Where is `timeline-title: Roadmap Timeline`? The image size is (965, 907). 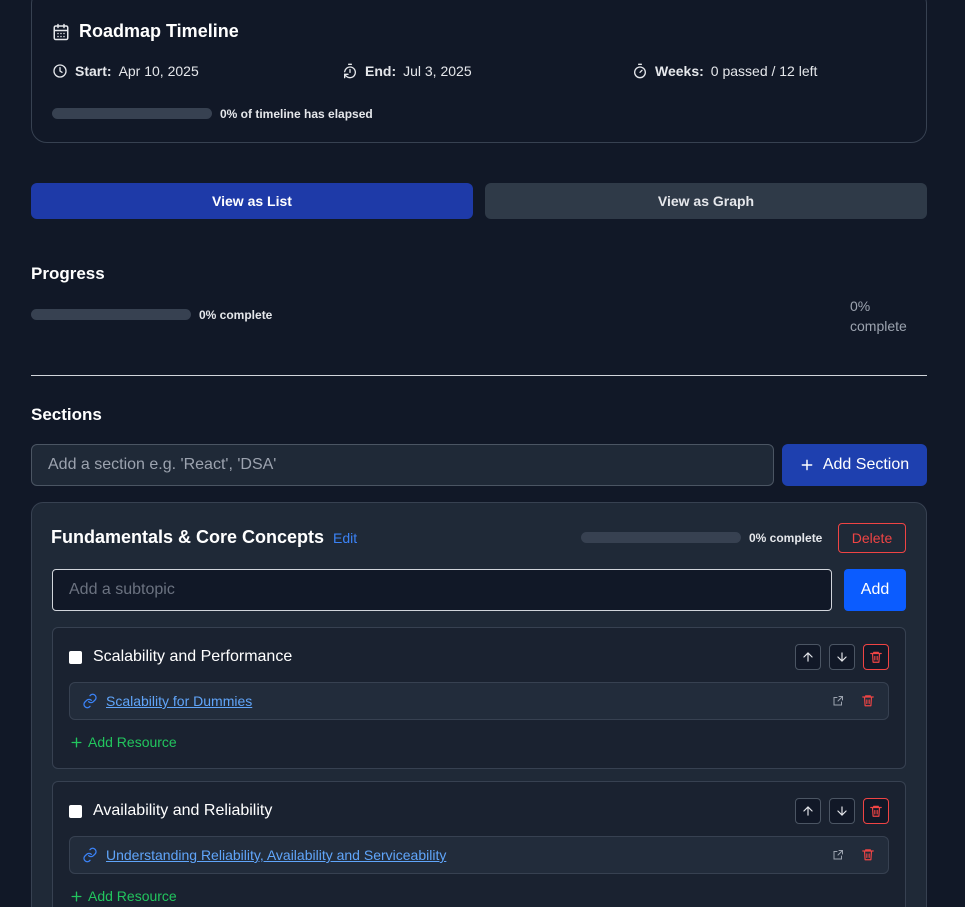 timeline-title: Roadmap Timeline is located at coordinates (159, 31).